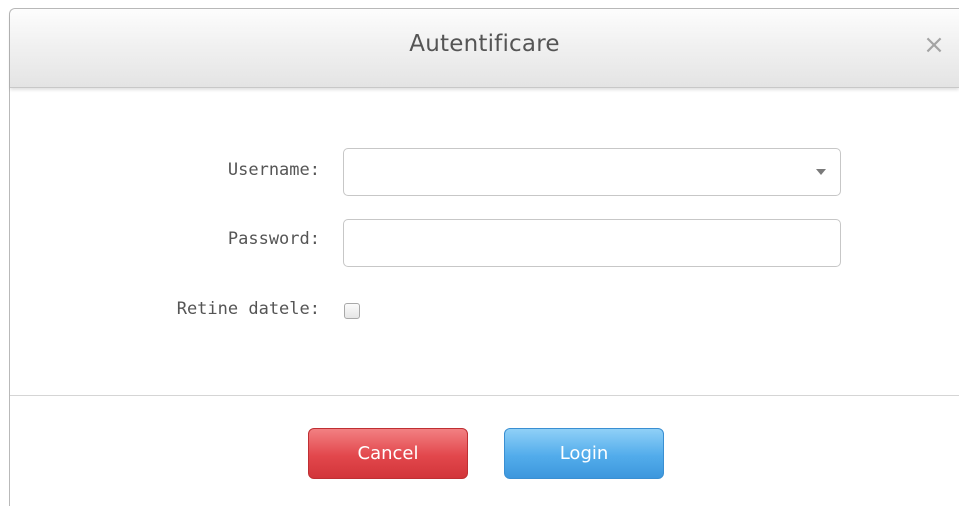  Describe the element at coordinates (821, 172) in the screenshot. I see `chevron-down-icon` at that location.